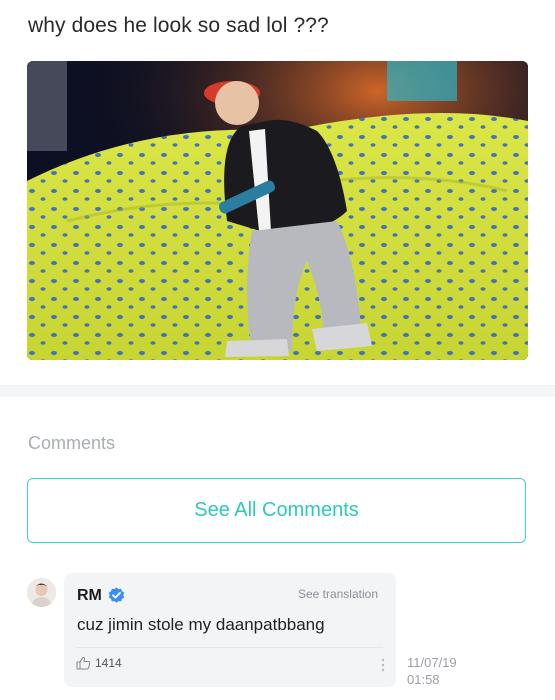  I want to click on comment-divider, so click(230, 647).